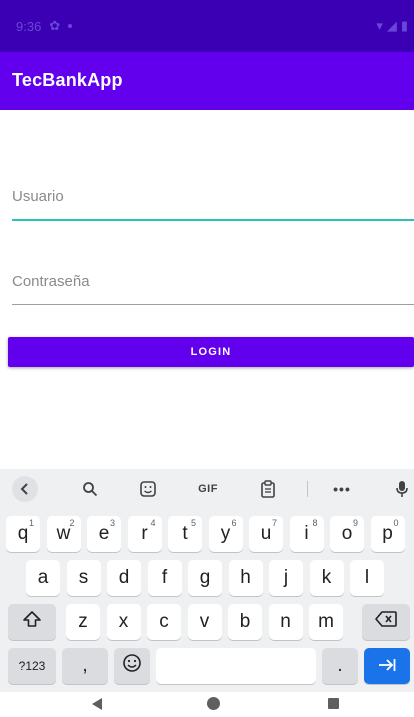 This screenshot has height=717, width=414. What do you see at coordinates (342, 489) in the screenshot?
I see `more-icon: •••` at bounding box center [342, 489].